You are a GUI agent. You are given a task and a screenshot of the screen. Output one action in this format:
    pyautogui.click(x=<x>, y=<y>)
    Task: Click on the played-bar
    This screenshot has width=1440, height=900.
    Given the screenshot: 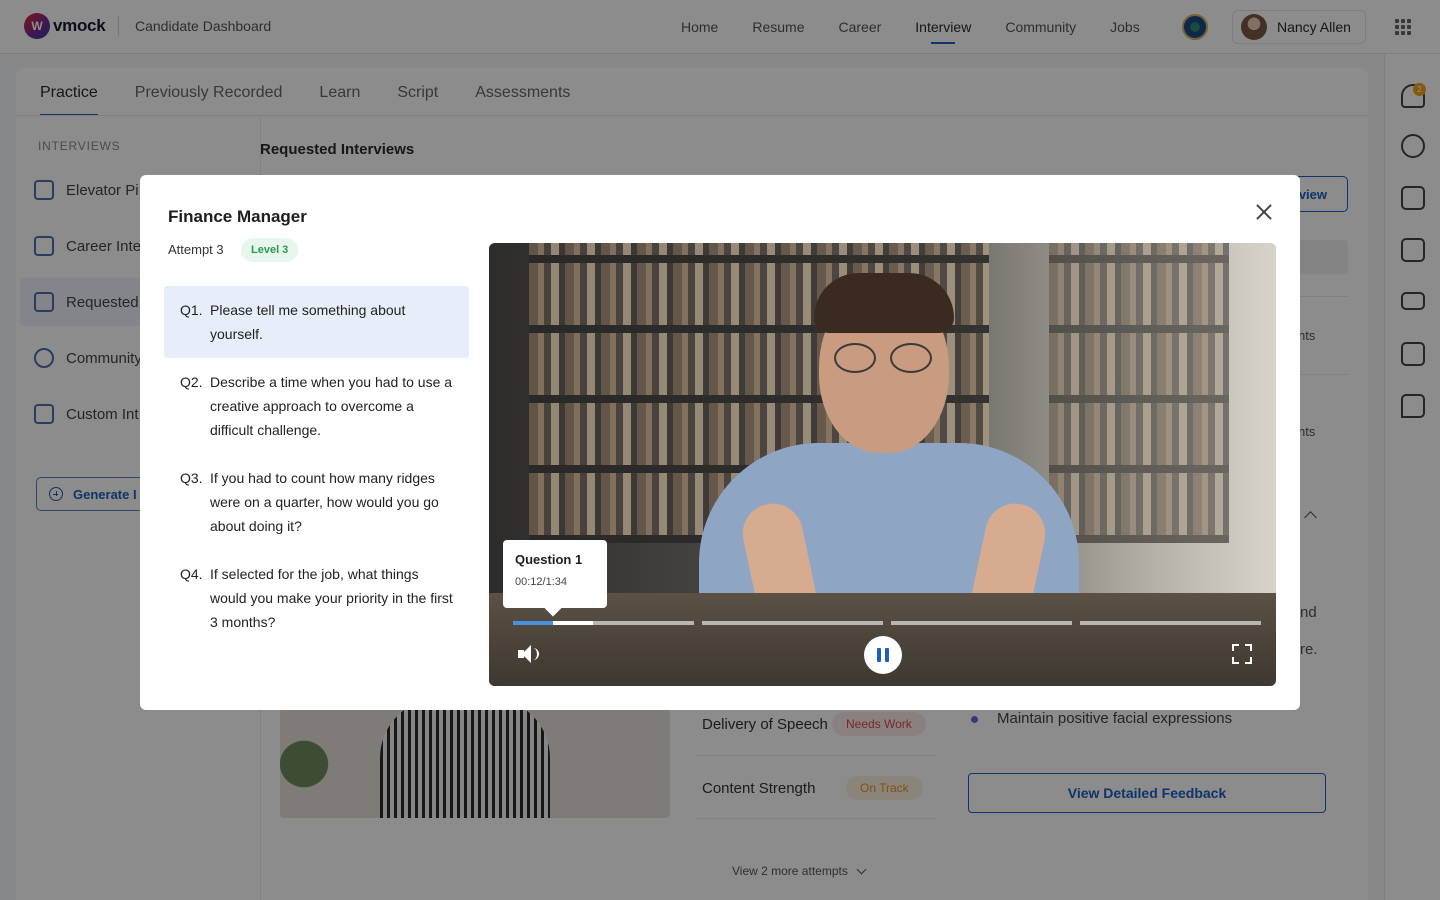 What is the action you would take?
    pyautogui.click(x=533, y=623)
    